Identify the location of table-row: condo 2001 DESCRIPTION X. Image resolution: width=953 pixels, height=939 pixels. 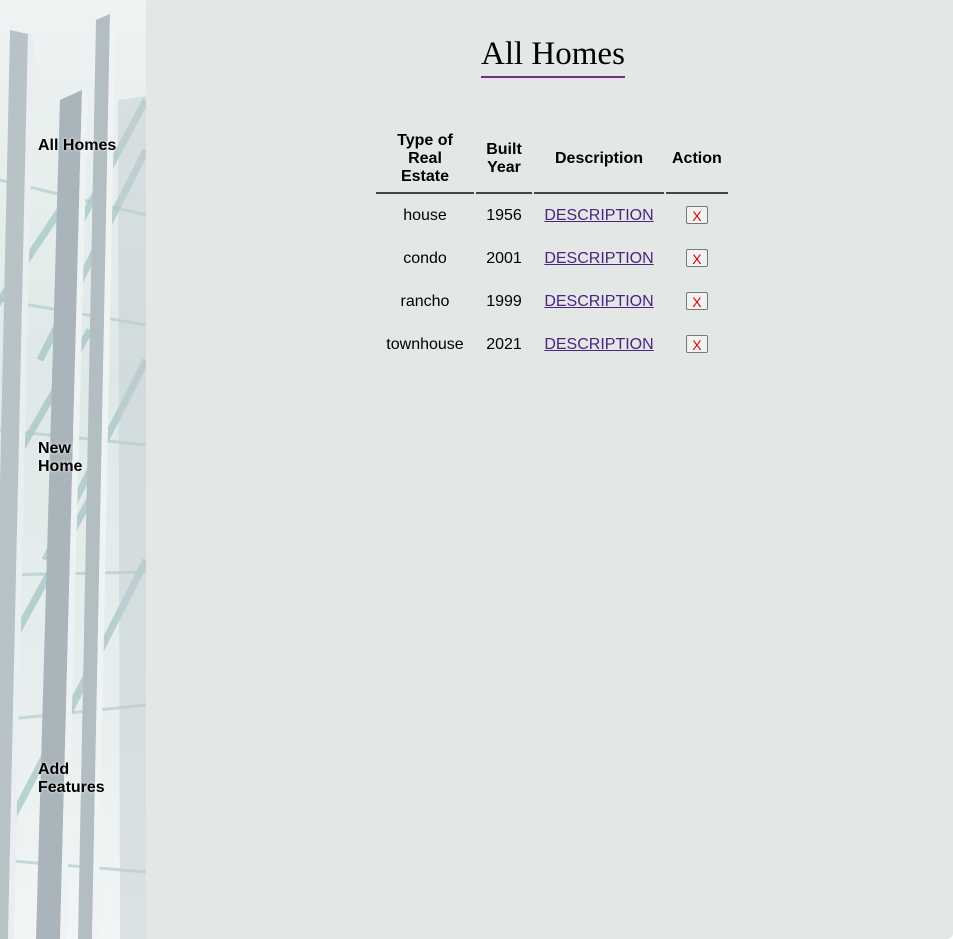
(552, 258).